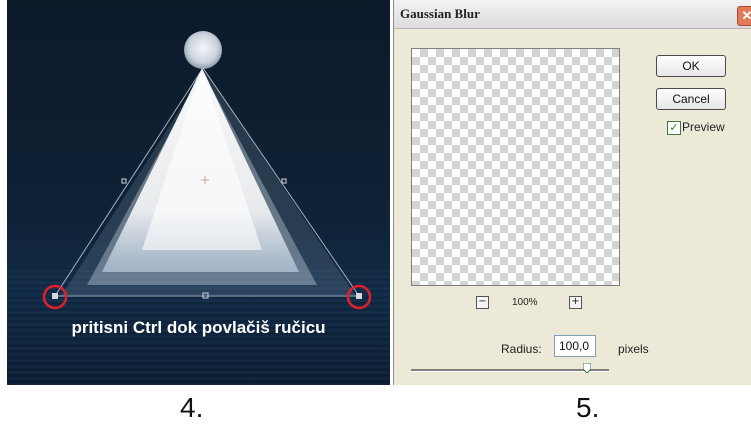  What do you see at coordinates (703, 127) in the screenshot?
I see `preview-label: Preview` at bounding box center [703, 127].